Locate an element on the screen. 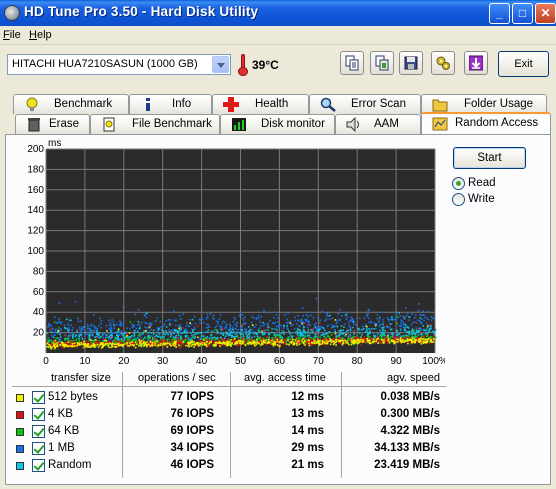 The height and width of the screenshot is (489, 556). minimize-button: _ is located at coordinates (499, 13).